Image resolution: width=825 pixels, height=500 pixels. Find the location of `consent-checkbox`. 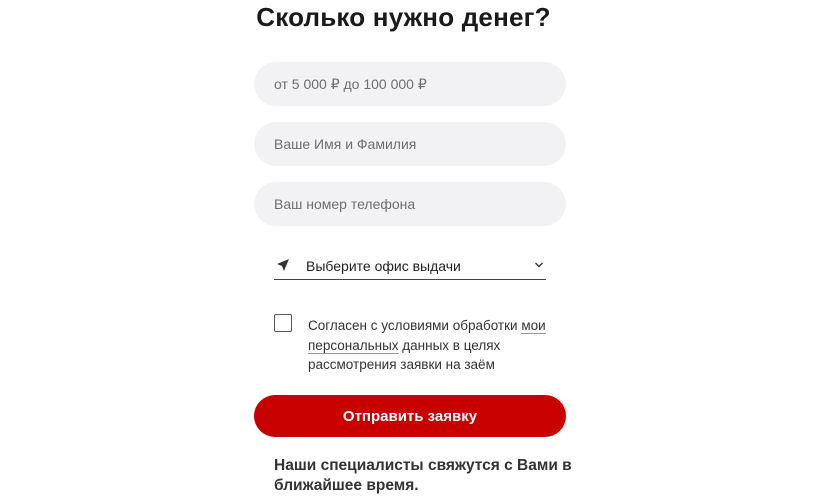

consent-checkbox is located at coordinates (283, 323).